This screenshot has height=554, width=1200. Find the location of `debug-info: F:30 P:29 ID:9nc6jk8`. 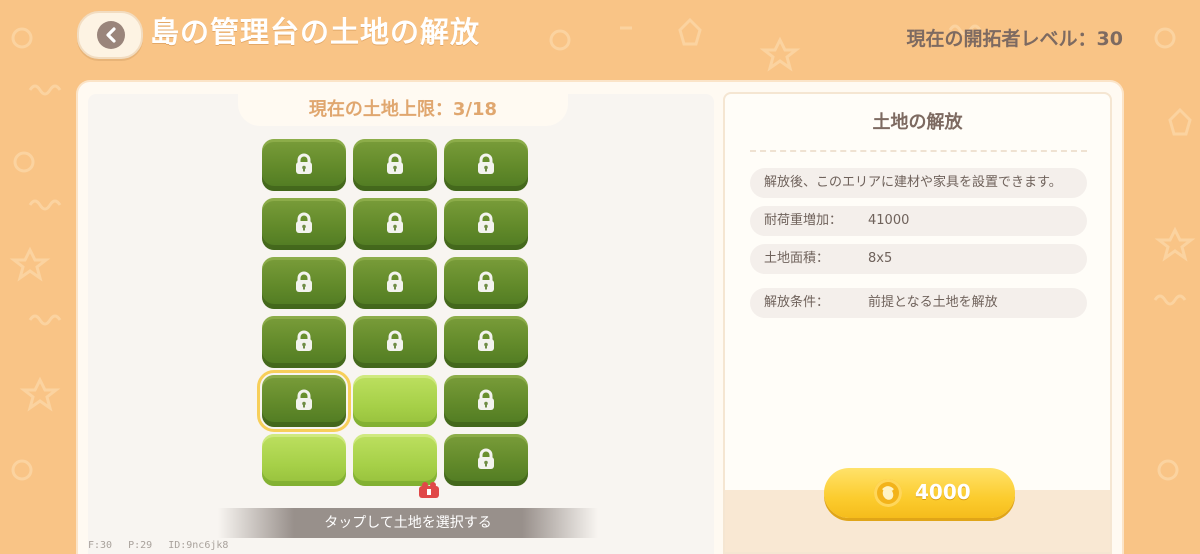

debug-info: F:30 P:29 ID:9nc6jk8 is located at coordinates (158, 545).